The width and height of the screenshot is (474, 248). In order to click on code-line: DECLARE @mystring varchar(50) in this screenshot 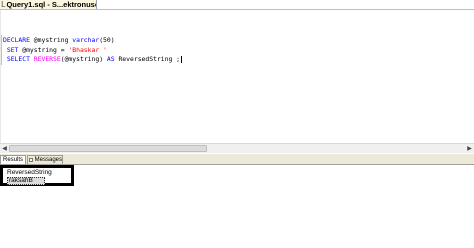, I will do `click(92, 41)`.